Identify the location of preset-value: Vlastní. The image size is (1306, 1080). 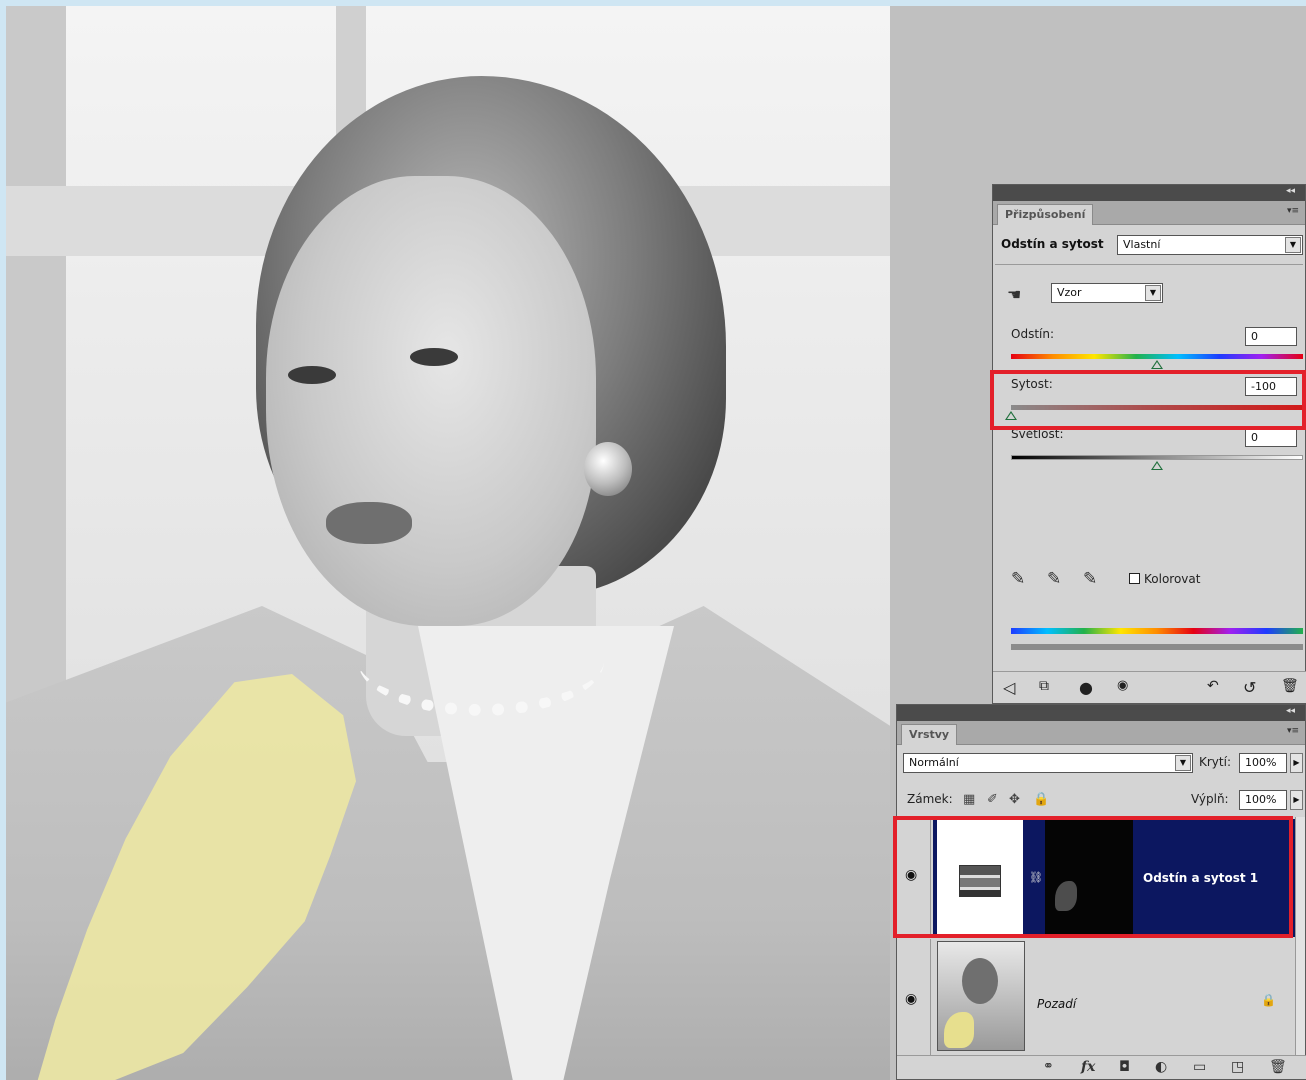
(1142, 244).